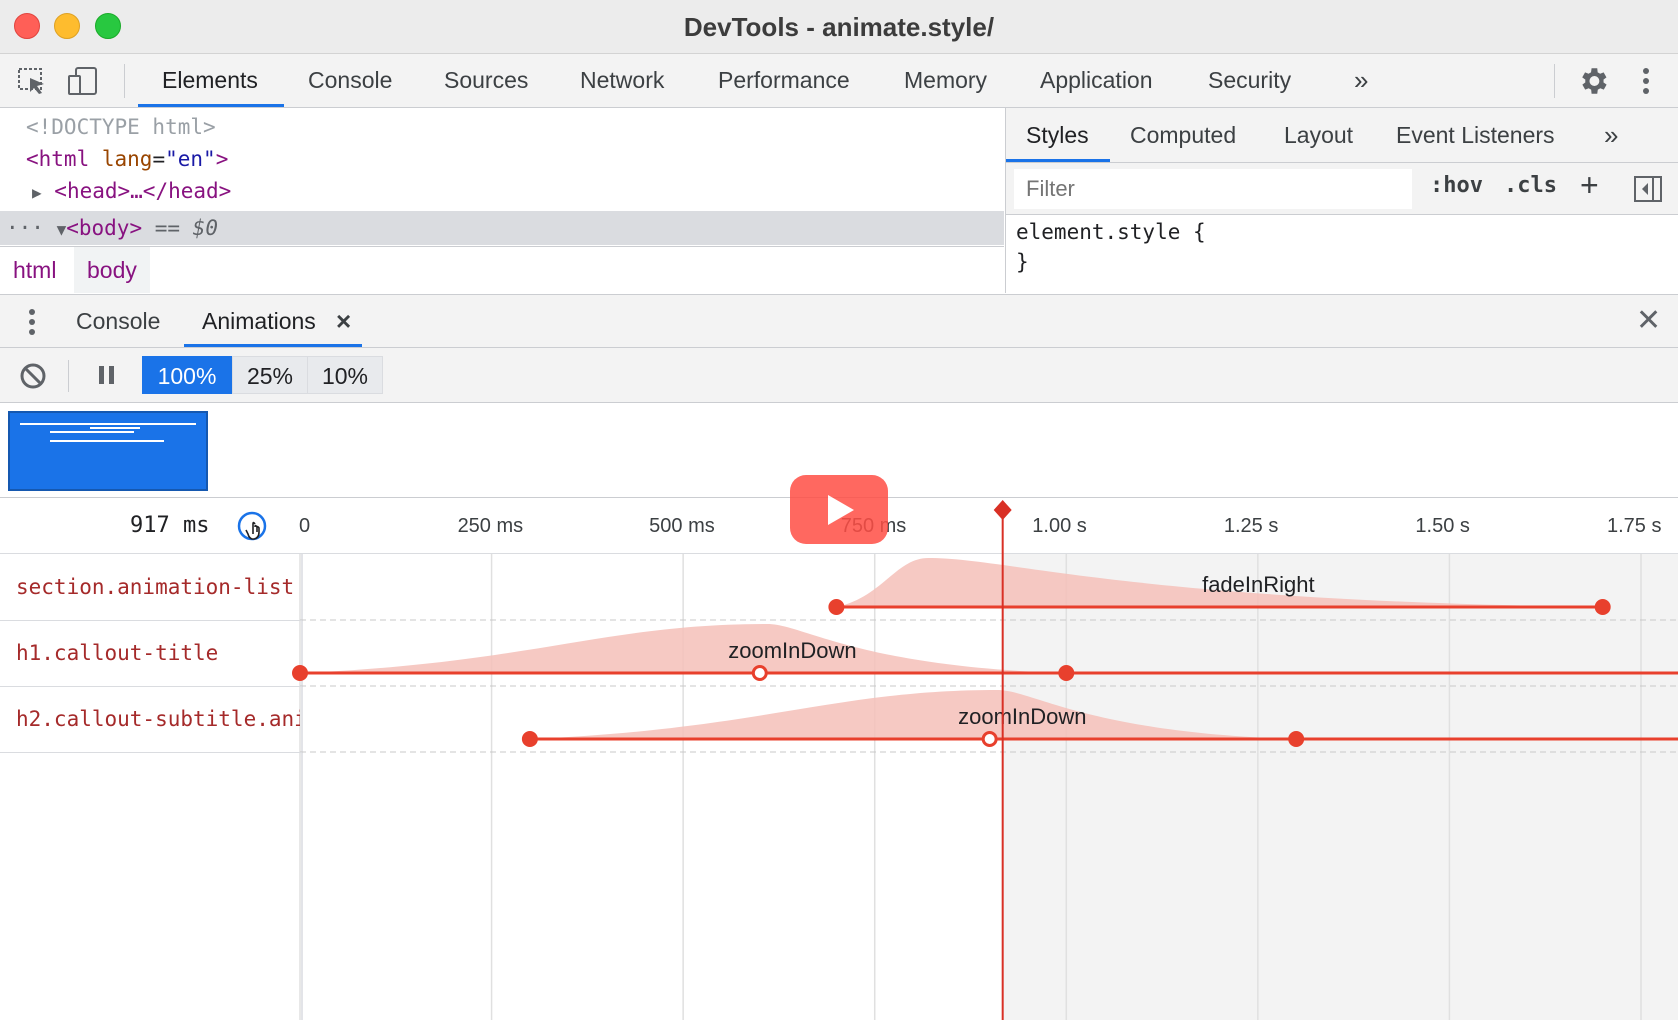 This screenshot has width=1678, height=1020. Describe the element at coordinates (158, 587) in the screenshot. I see `animation-target-name: section.animation-list` at that location.